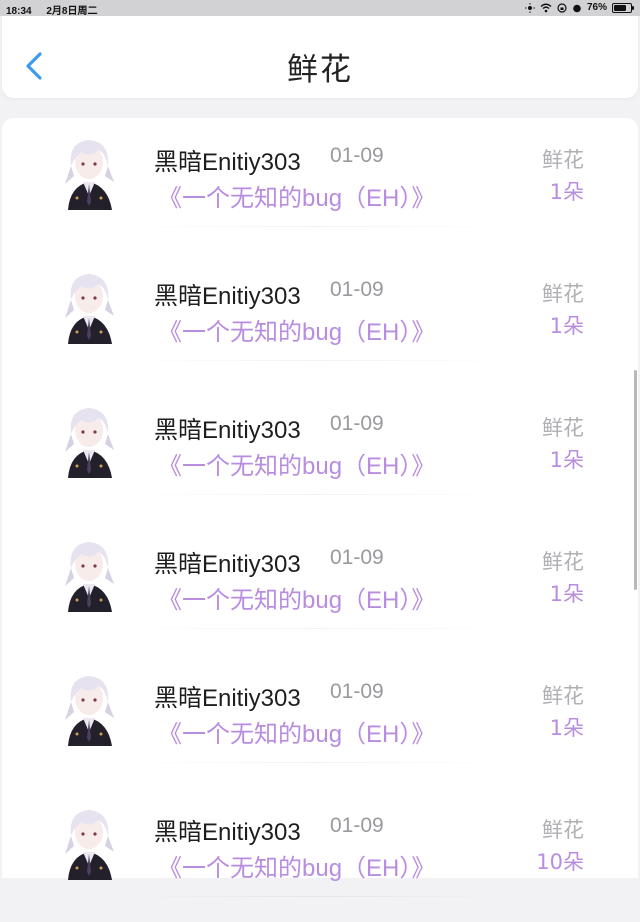 This screenshot has height=922, width=640. What do you see at coordinates (635, 480) in the screenshot?
I see `scrollbar` at bounding box center [635, 480].